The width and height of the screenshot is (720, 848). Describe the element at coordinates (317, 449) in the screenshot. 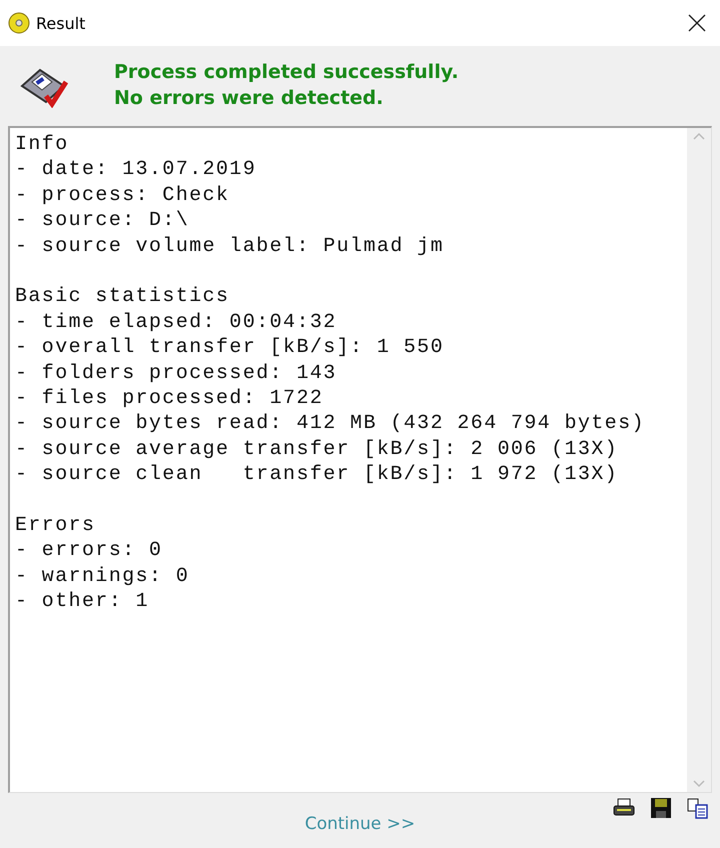

I see `report-line: - source average transfer [kB/s]: 2 006 (13X)` at that location.